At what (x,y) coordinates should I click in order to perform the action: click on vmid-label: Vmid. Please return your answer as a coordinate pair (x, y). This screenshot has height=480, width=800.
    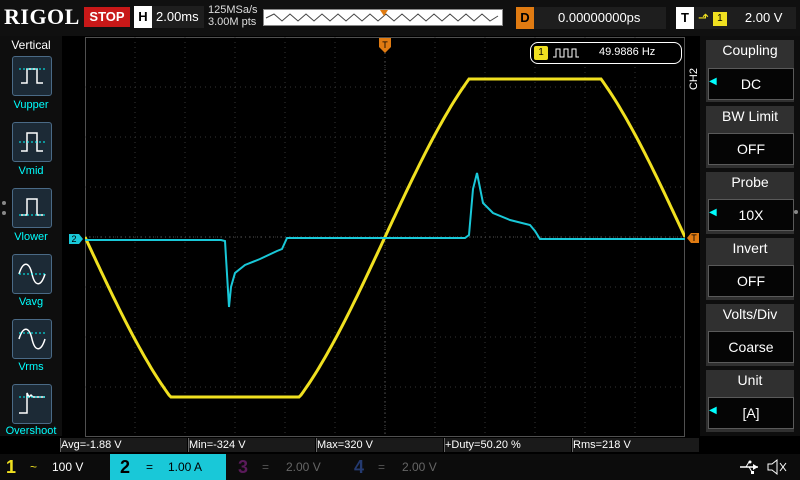
    Looking at the image, I should click on (31, 171).